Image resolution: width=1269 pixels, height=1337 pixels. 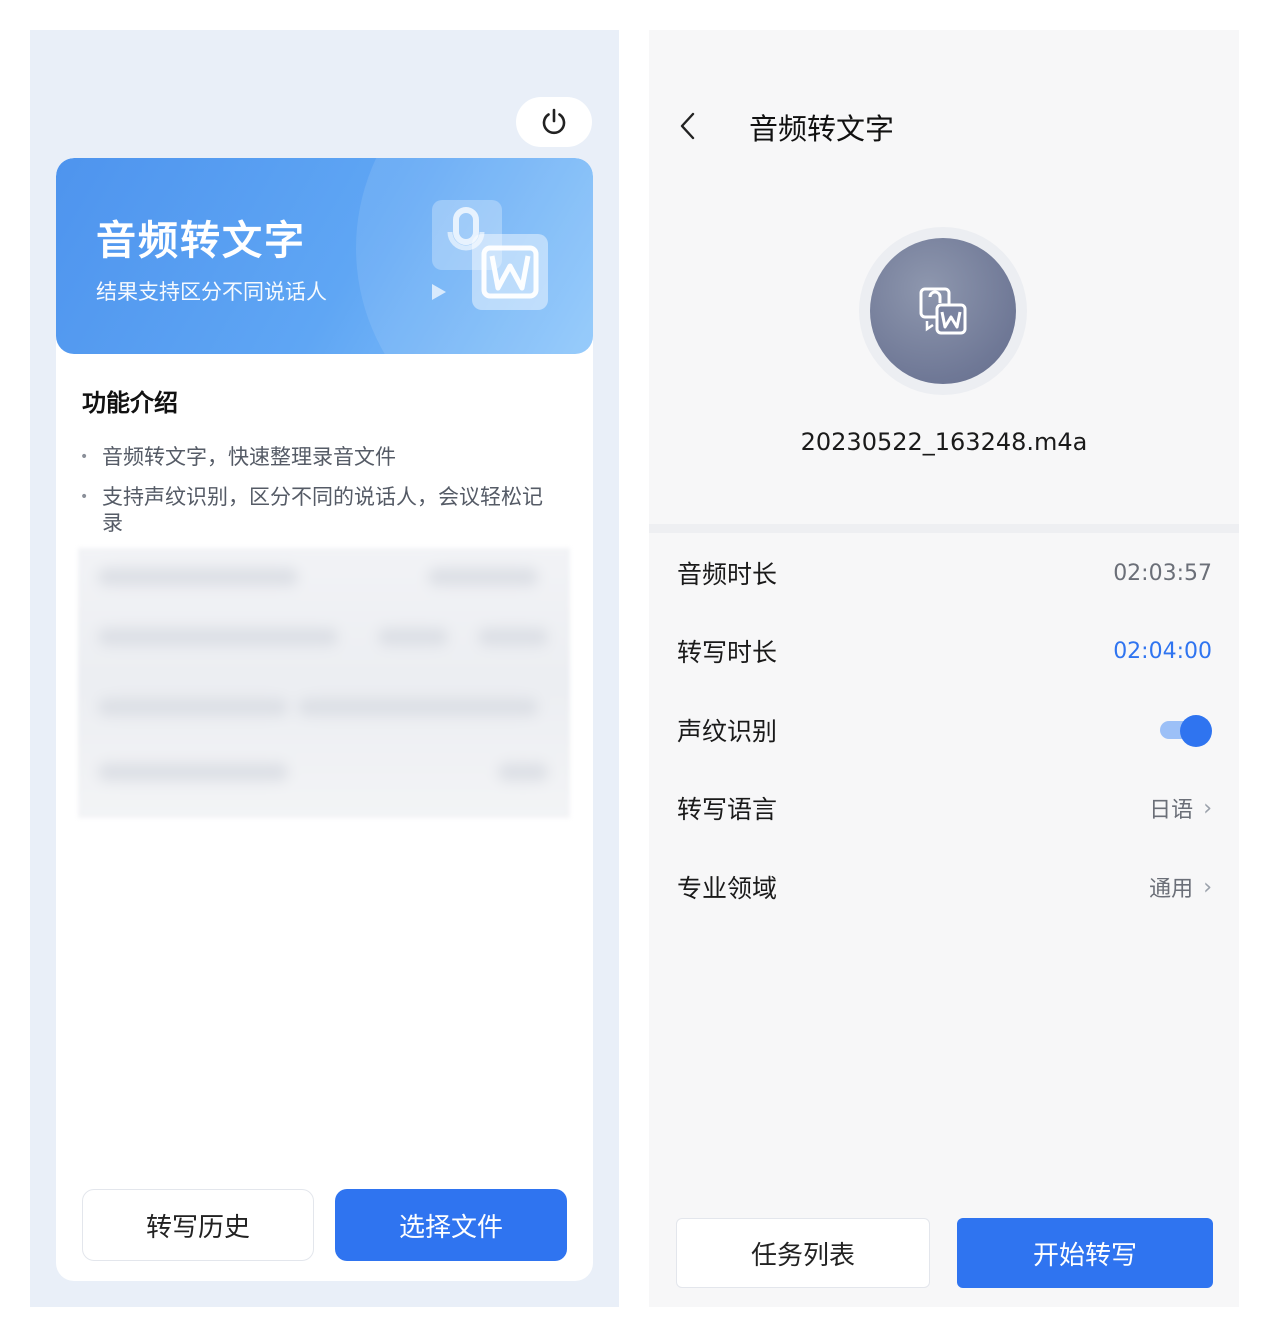 I want to click on row-label: 音频时长, so click(x=727, y=574).